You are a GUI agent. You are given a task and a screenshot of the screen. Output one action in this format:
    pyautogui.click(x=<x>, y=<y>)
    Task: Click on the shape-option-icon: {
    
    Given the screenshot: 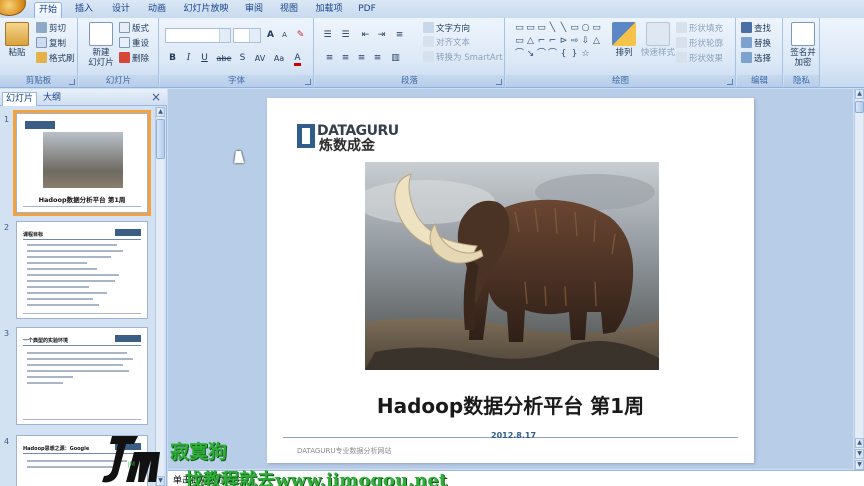 What is the action you would take?
    pyautogui.click(x=563, y=54)
    